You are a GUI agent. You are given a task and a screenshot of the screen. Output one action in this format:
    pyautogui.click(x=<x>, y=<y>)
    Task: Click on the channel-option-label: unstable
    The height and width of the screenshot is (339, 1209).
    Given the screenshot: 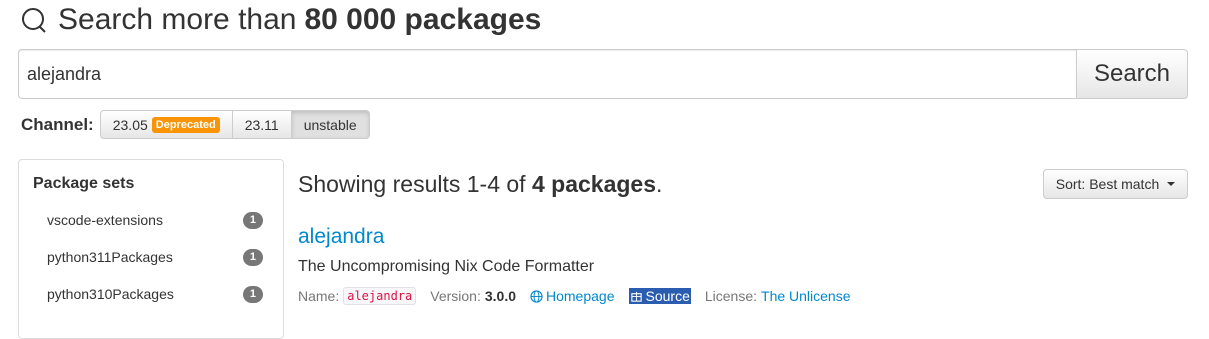 What is the action you would take?
    pyautogui.click(x=330, y=124)
    